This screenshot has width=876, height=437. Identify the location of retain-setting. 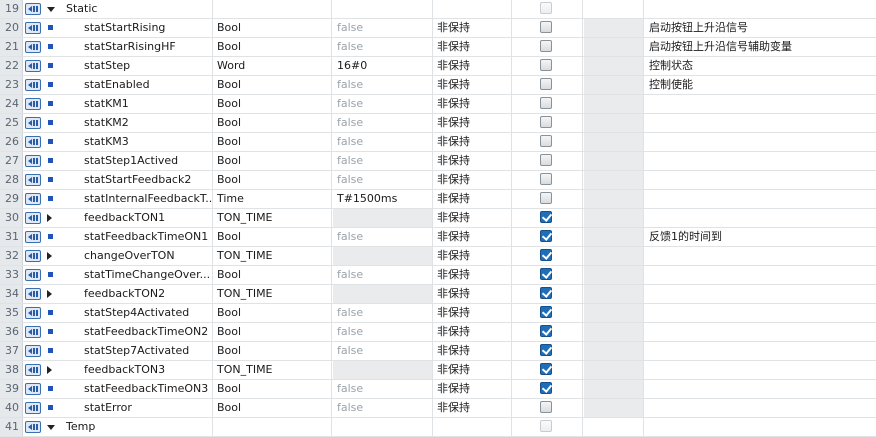
(473, 9).